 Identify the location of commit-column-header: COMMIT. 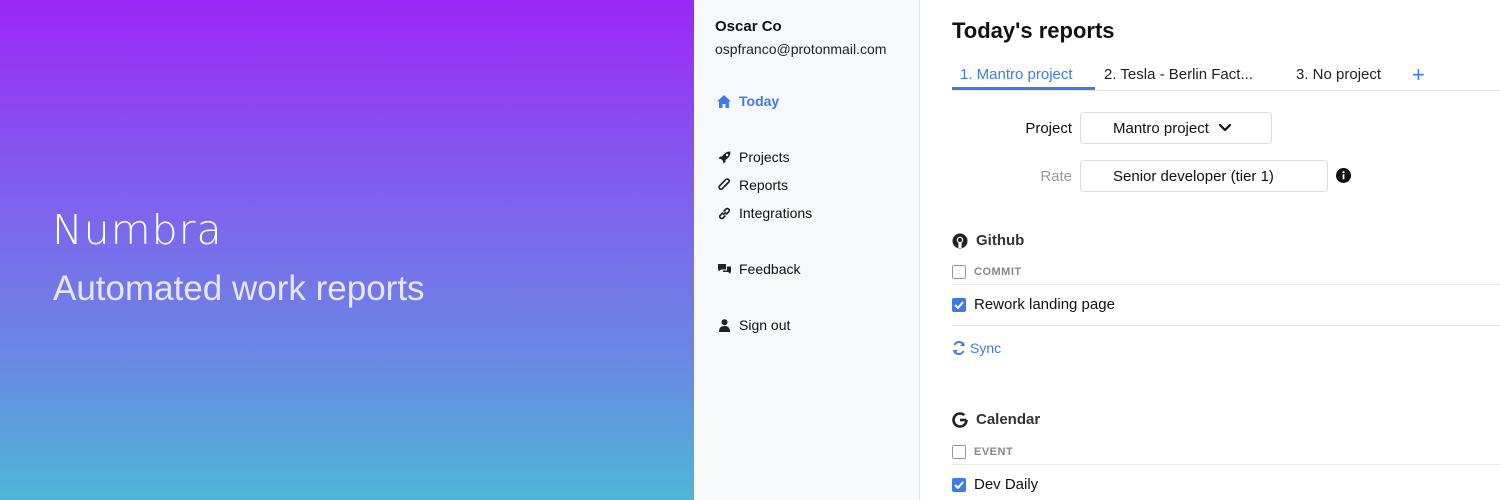
(987, 272).